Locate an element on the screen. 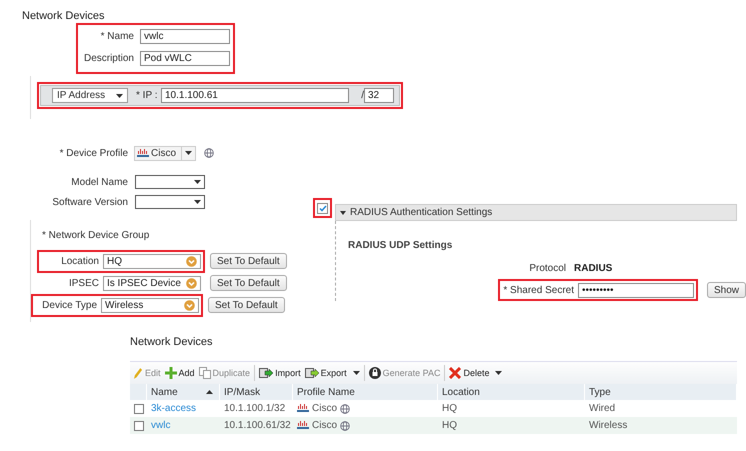 The height and width of the screenshot is (451, 746). toolbar-button: Delete is located at coordinates (475, 373).